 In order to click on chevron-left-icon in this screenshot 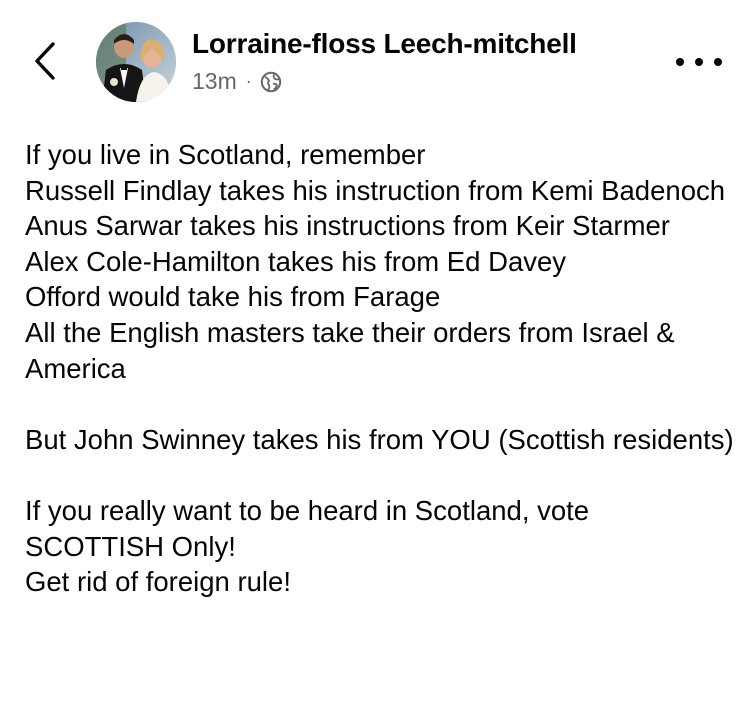, I will do `click(45, 61)`.